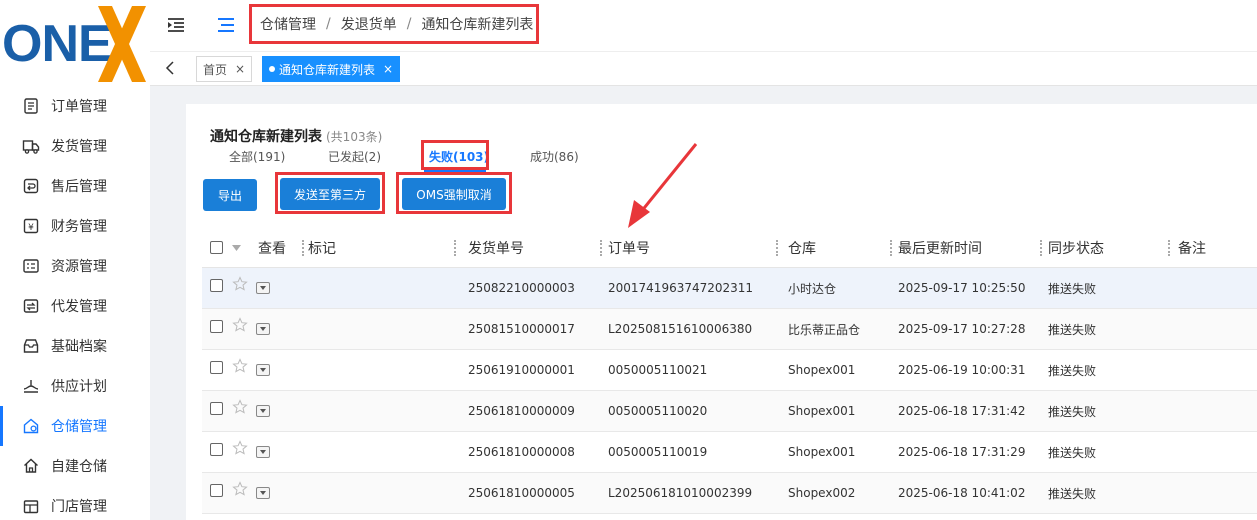 Image resolution: width=1257 pixels, height=520 pixels. Describe the element at coordinates (680, 329) in the screenshot. I see `order-number: L202508151610006380` at that location.